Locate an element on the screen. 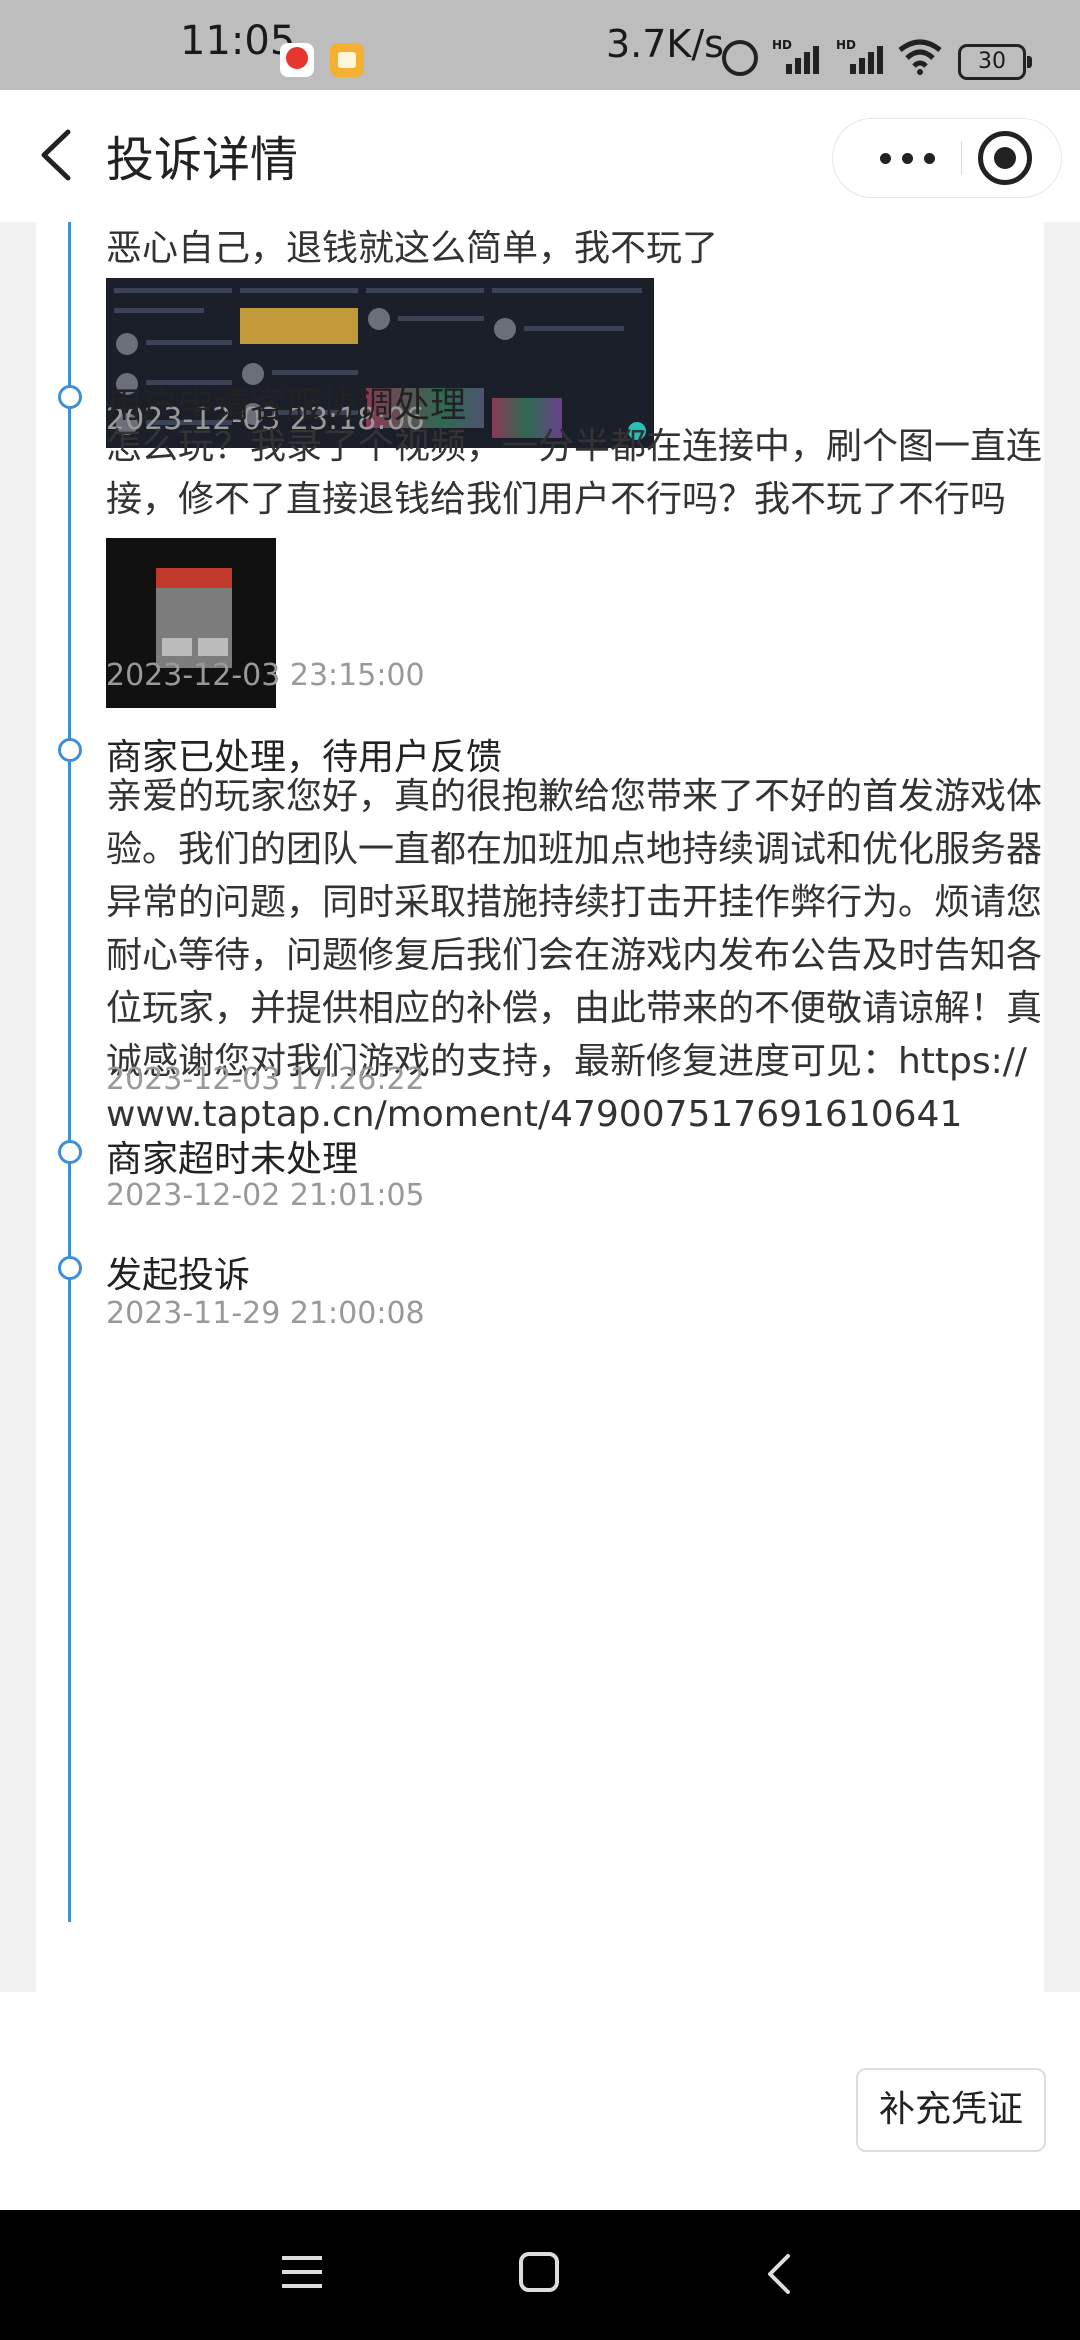  event-time: 2023-12-03 17:26:22 is located at coordinates (265, 1079).